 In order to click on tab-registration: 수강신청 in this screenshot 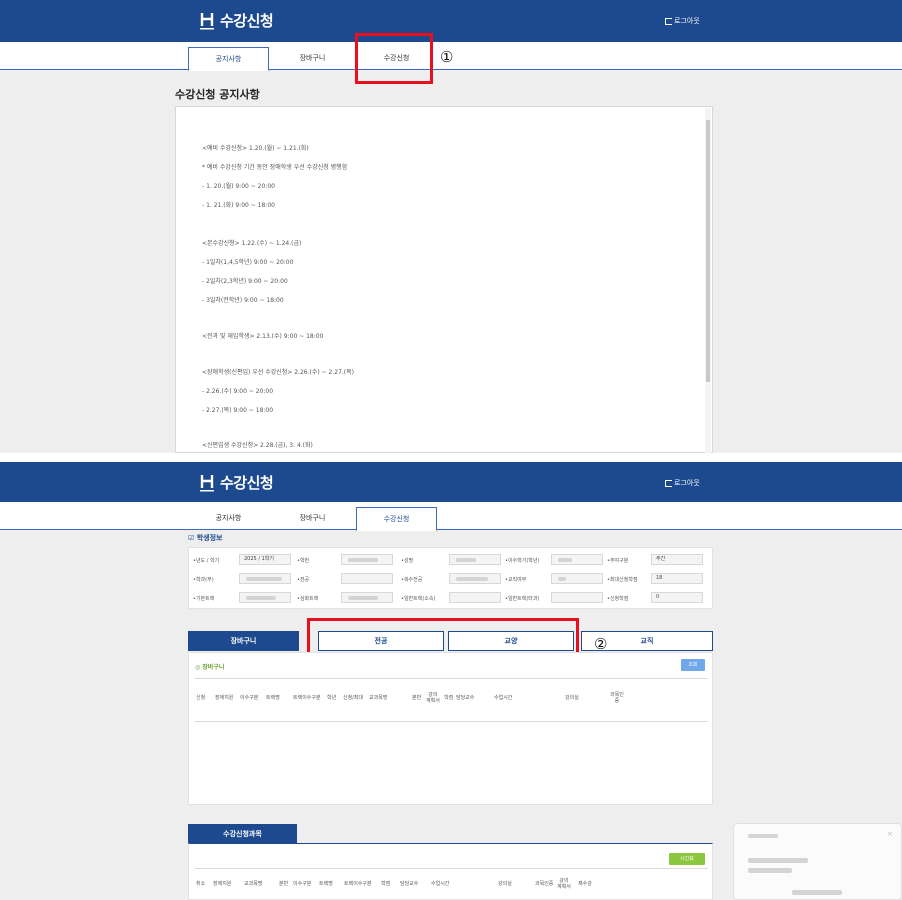, I will do `click(396, 519)`.